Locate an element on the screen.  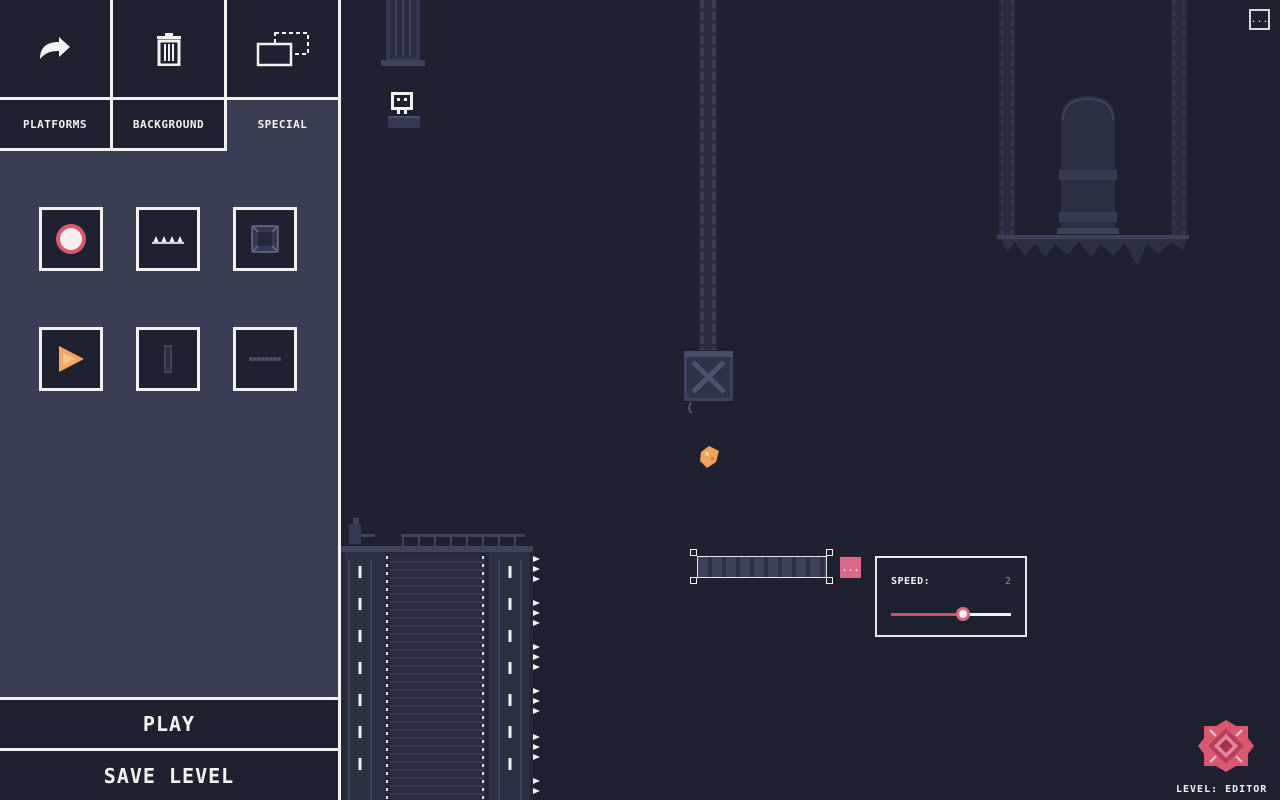
tab-special: SPECIAL is located at coordinates (282, 124).